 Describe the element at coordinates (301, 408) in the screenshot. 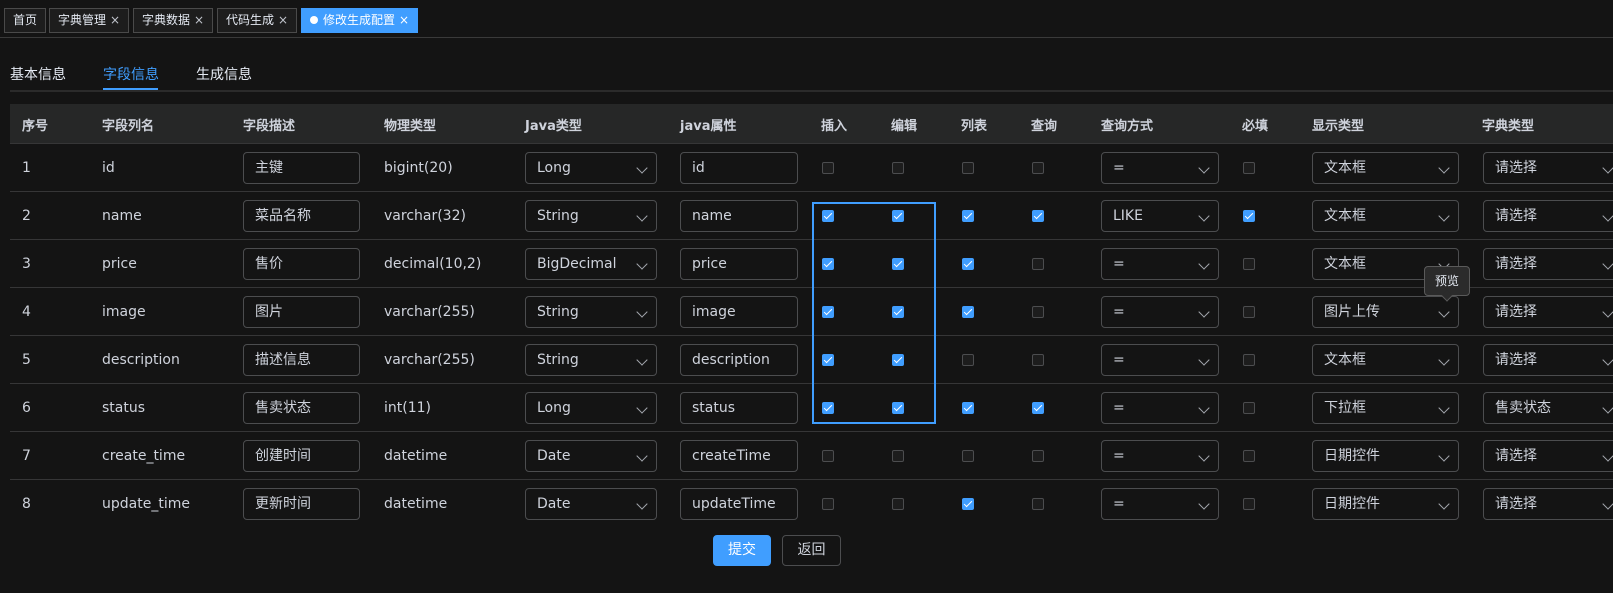

I see `field-desc-input: 售卖状态` at that location.